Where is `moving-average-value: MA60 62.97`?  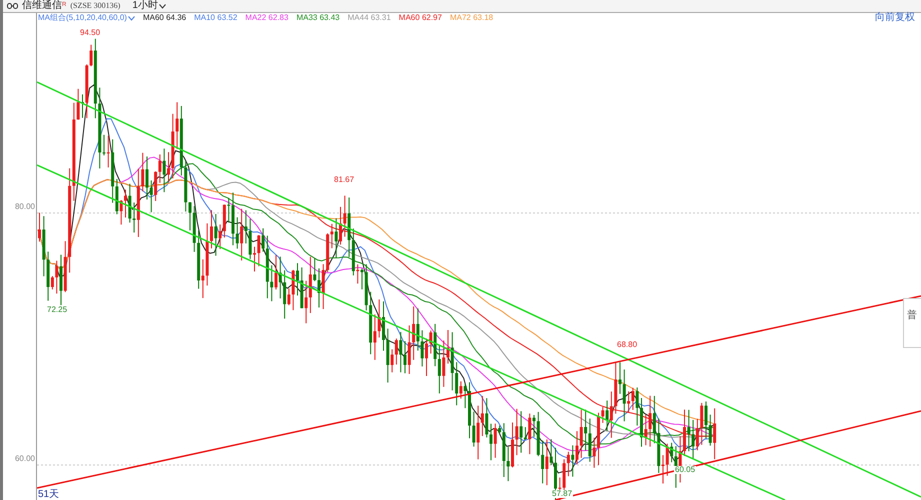
moving-average-value: MA60 62.97 is located at coordinates (420, 18).